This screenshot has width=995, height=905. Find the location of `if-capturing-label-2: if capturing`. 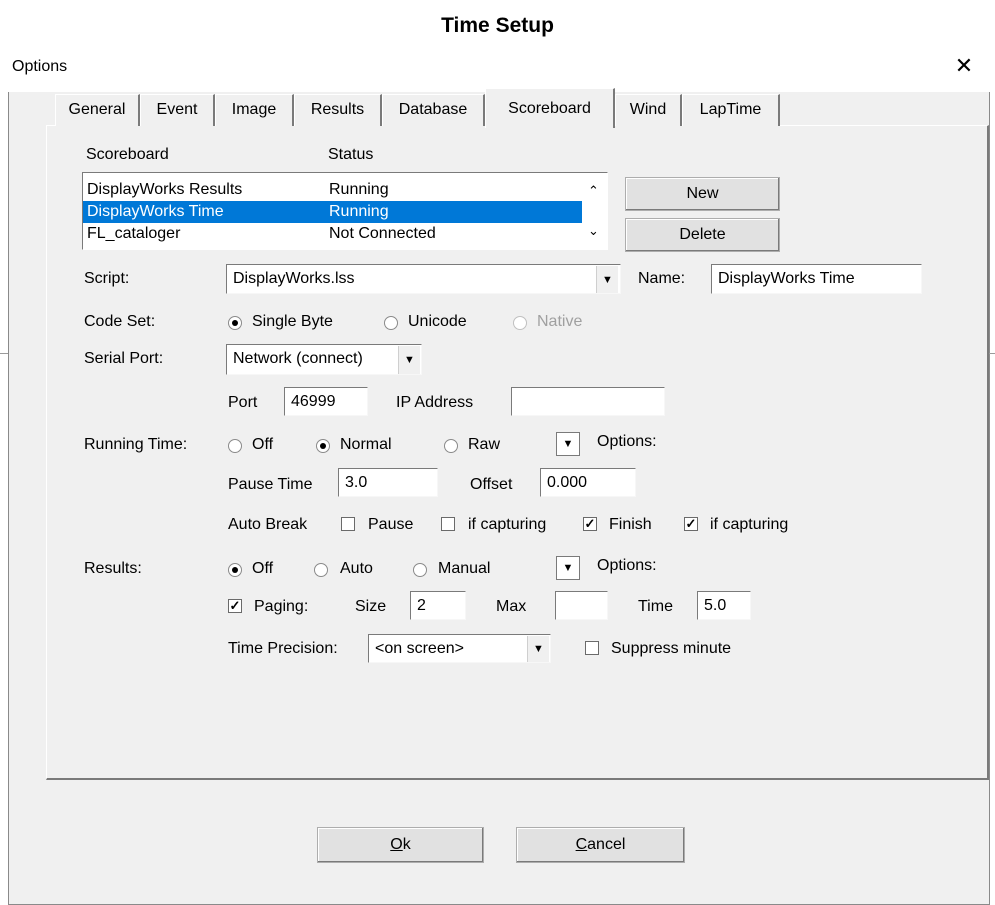

if-capturing-label-2: if capturing is located at coordinates (749, 524).